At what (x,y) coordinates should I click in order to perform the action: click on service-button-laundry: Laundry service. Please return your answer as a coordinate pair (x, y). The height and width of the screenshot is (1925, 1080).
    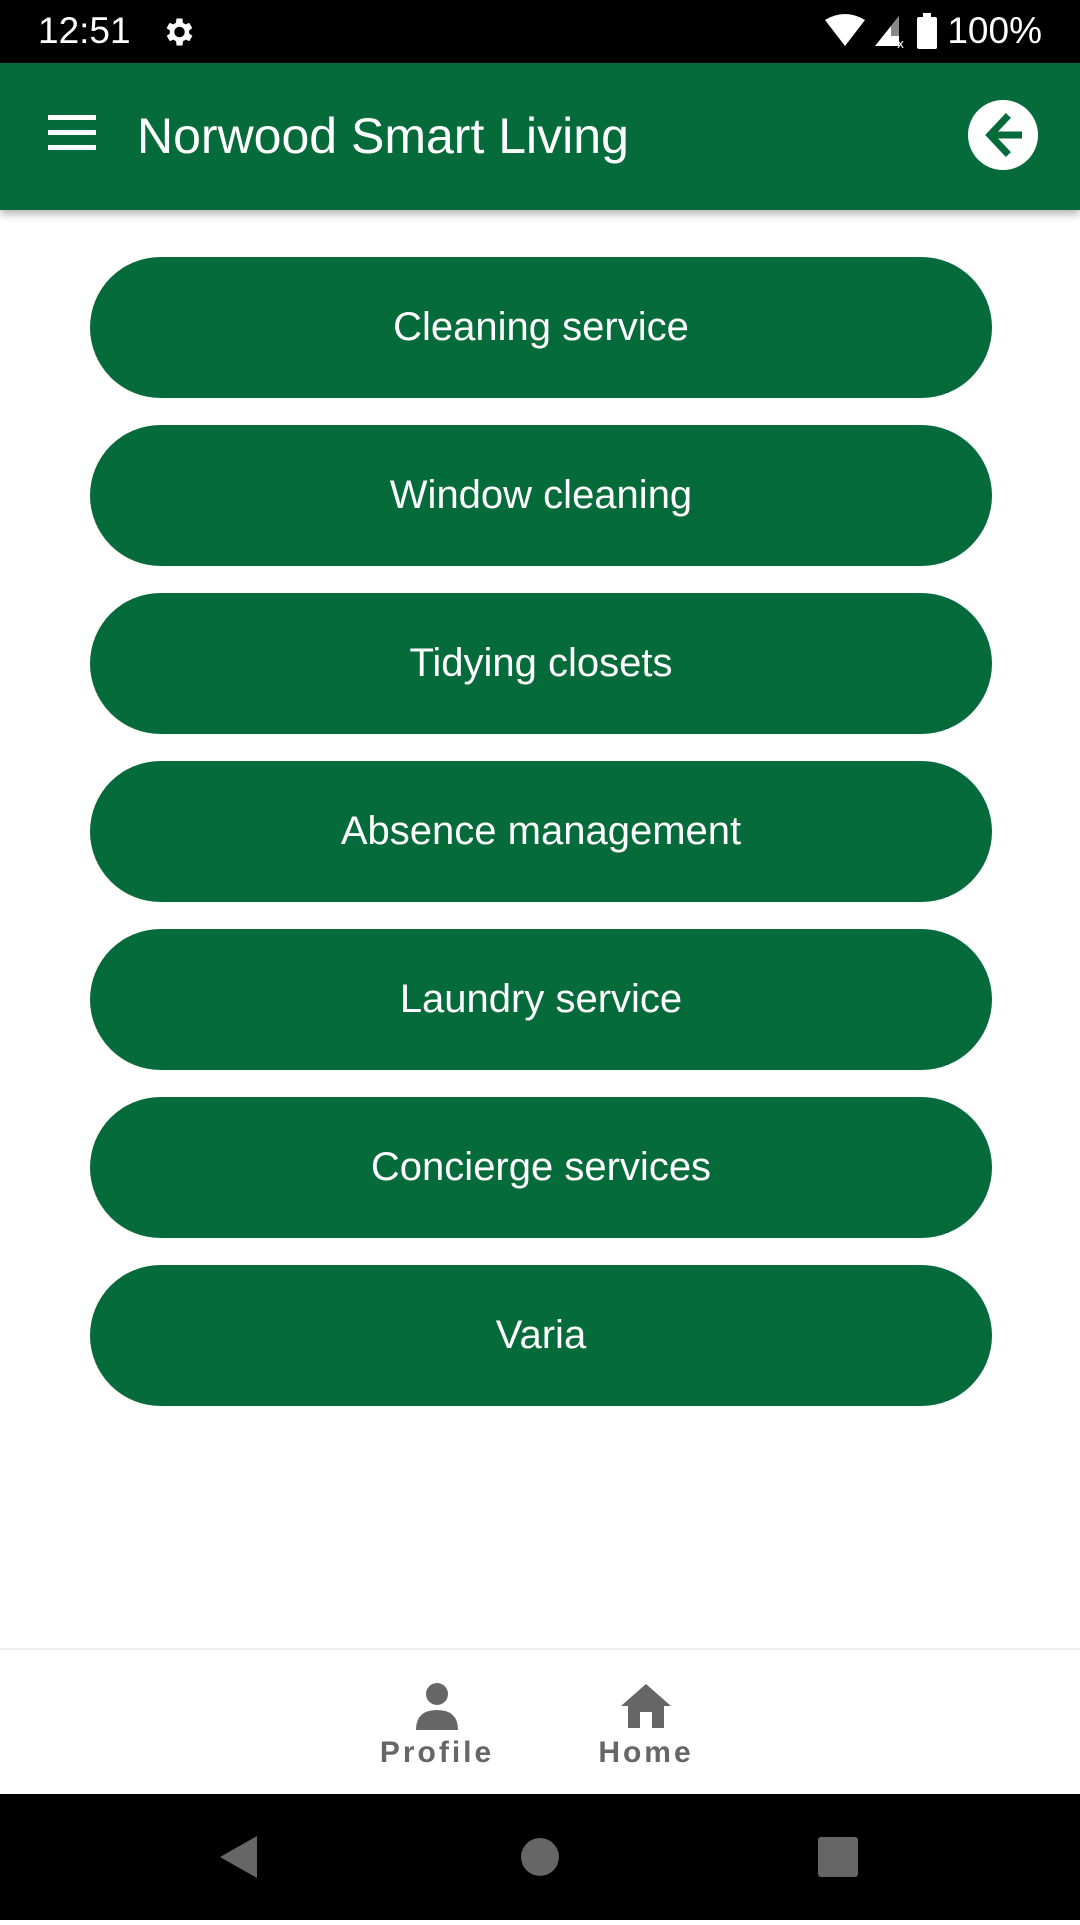
    Looking at the image, I should click on (541, 999).